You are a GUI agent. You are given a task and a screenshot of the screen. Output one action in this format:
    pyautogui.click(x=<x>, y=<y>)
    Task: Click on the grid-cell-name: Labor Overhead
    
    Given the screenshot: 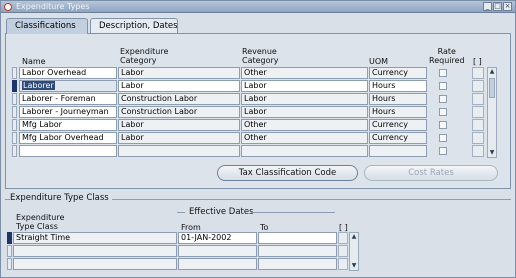 What is the action you would take?
    pyautogui.click(x=68, y=73)
    